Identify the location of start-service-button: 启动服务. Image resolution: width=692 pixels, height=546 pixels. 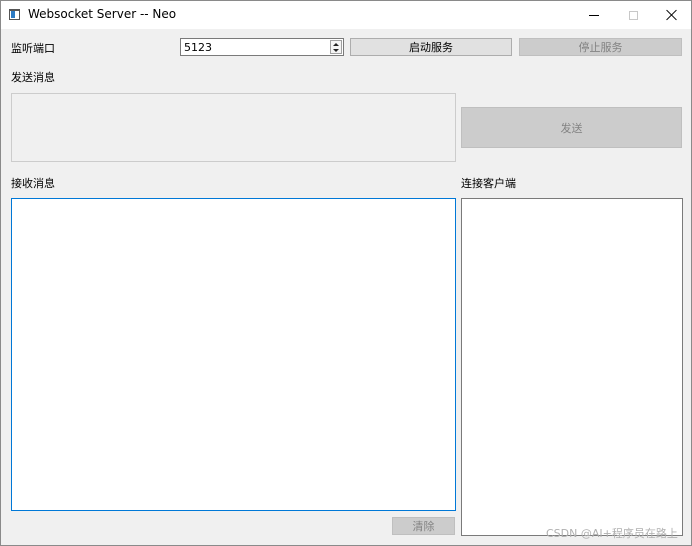
(431, 47).